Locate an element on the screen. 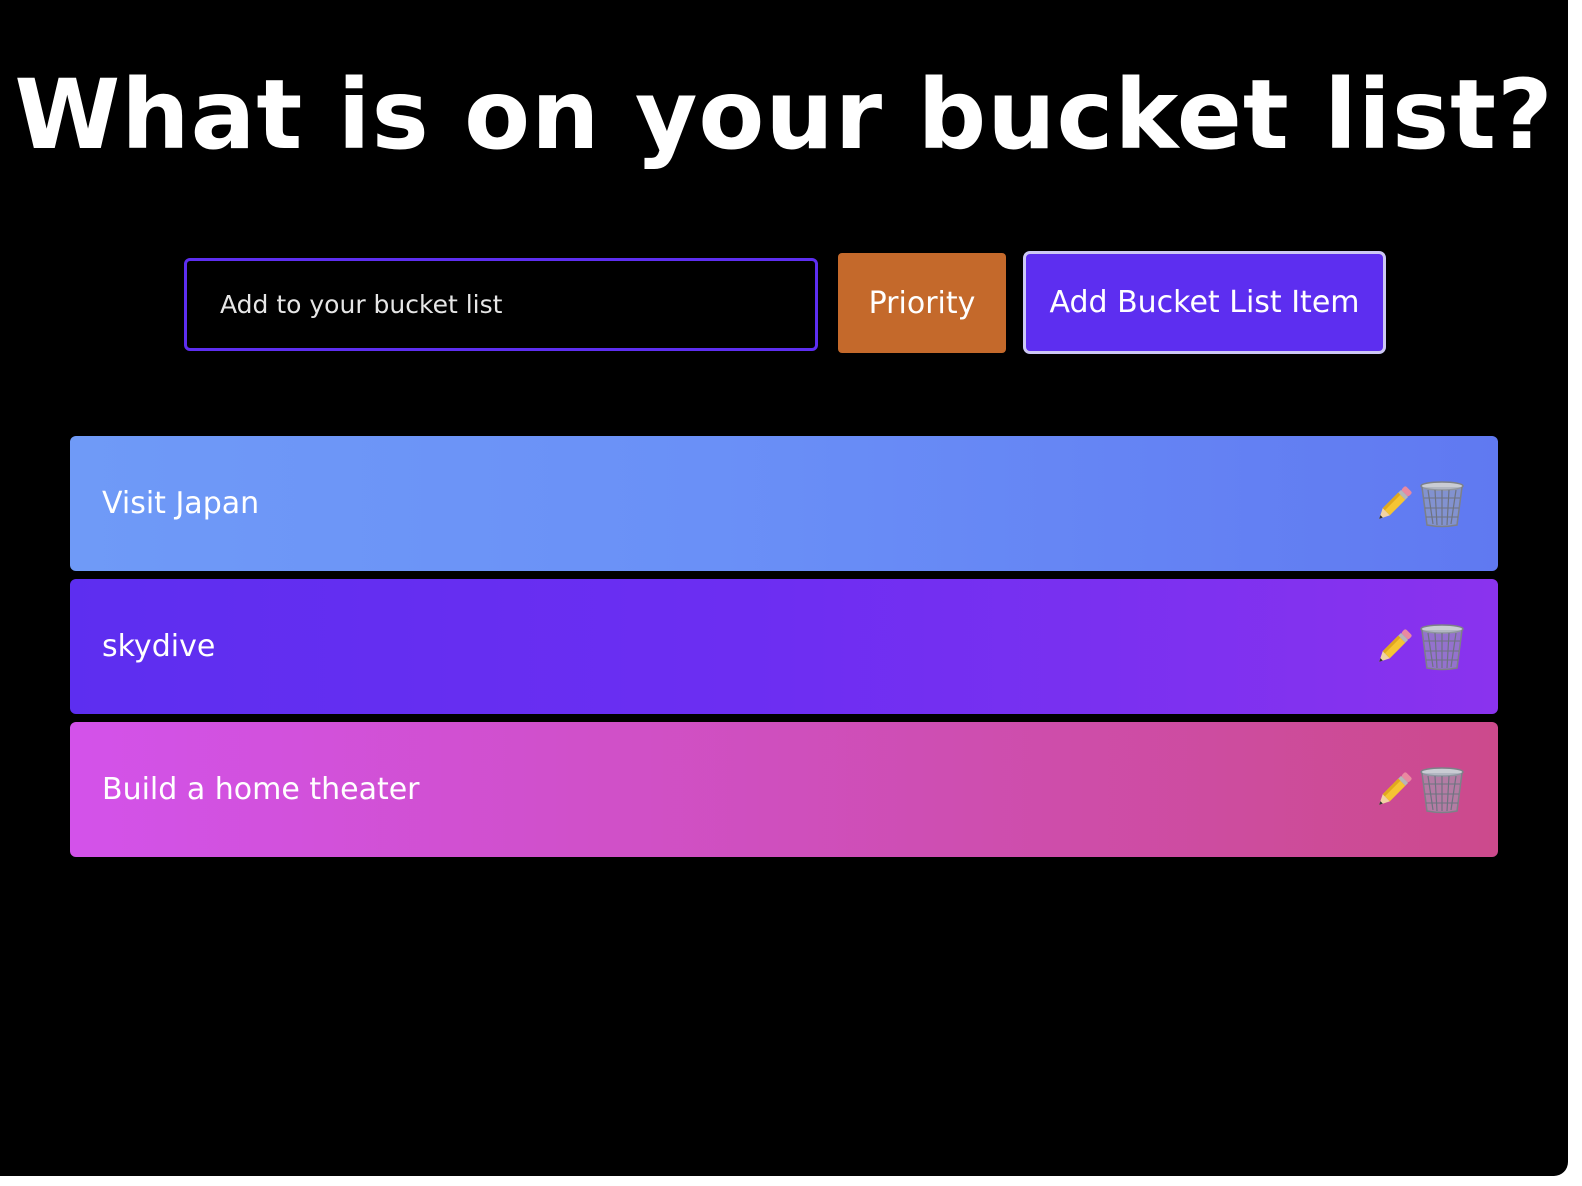 This screenshot has width=1582, height=1186. add-bucket-list-item-button: Add Bucket List Item is located at coordinates (1204, 302).